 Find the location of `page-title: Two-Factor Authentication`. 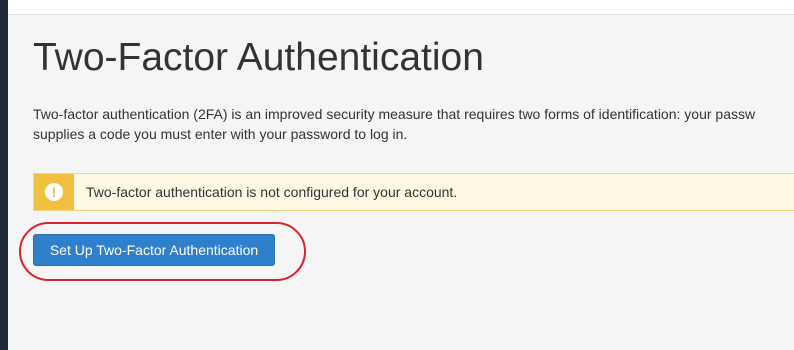

page-title: Two-Factor Authentication is located at coordinates (258, 57).